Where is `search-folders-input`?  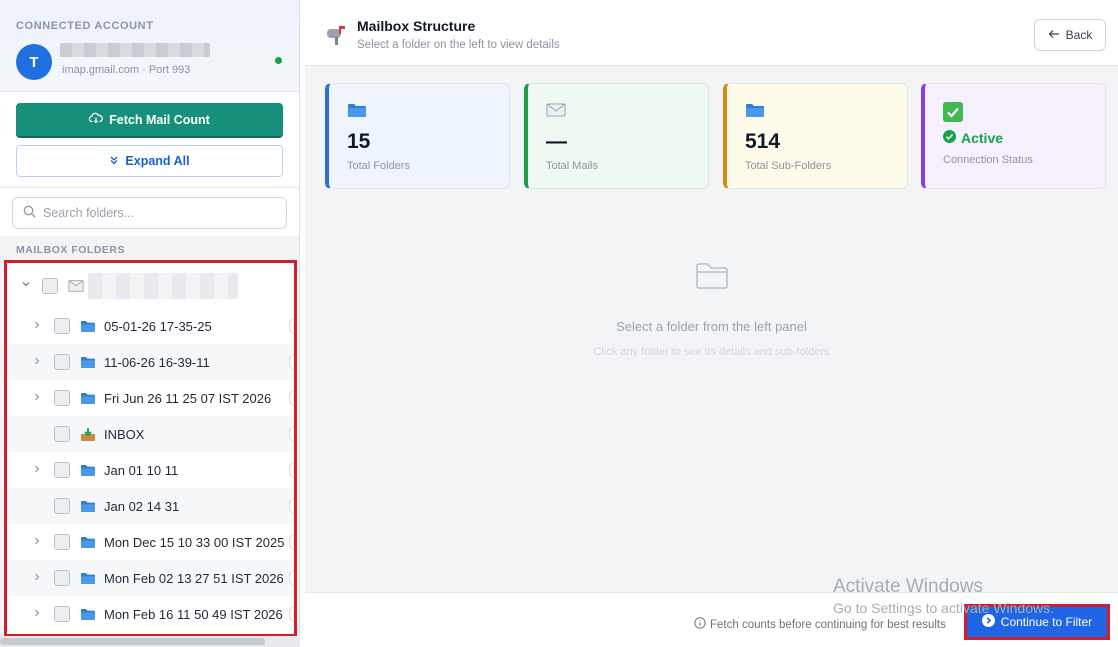 search-folders-input is located at coordinates (153, 213).